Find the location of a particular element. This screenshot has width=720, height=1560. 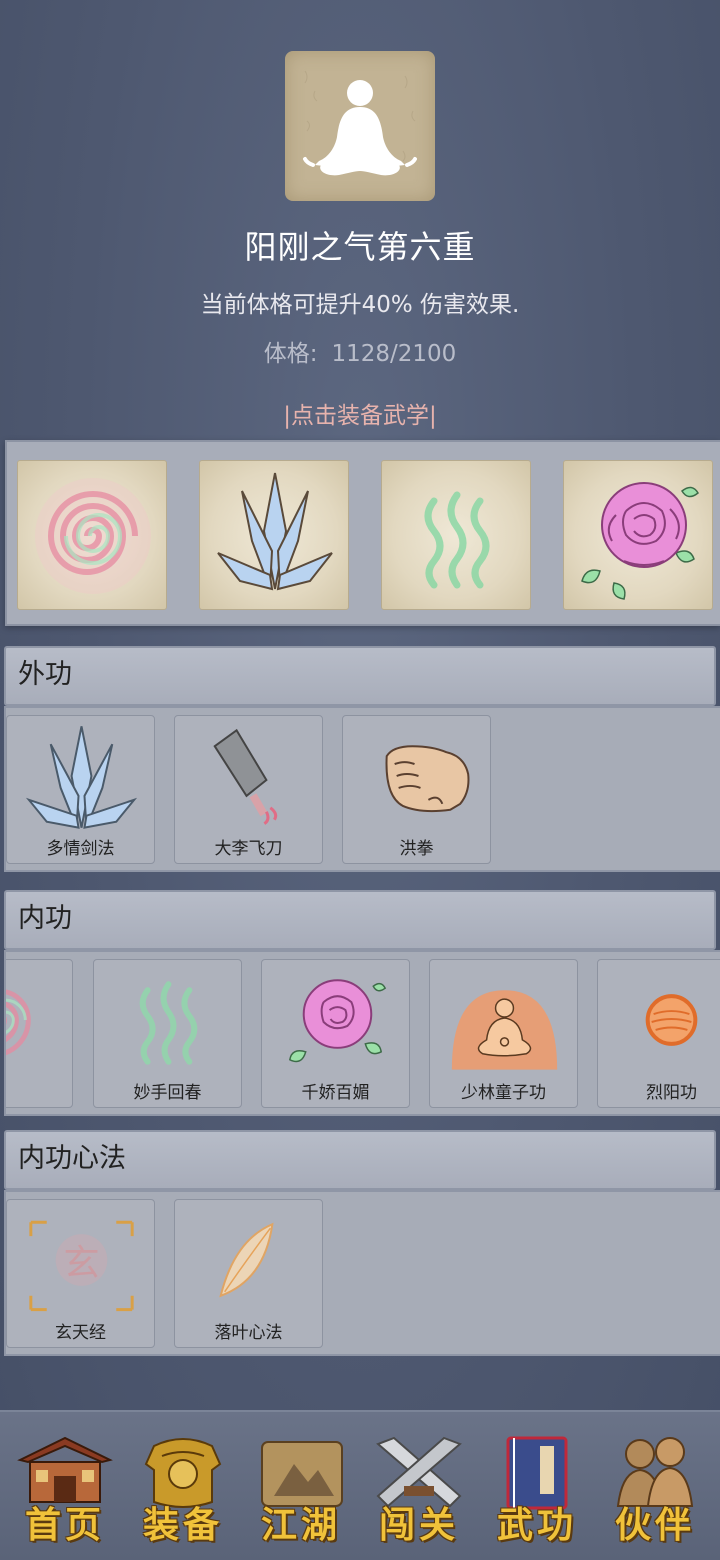

sun-orb-icon is located at coordinates (671, 1020).